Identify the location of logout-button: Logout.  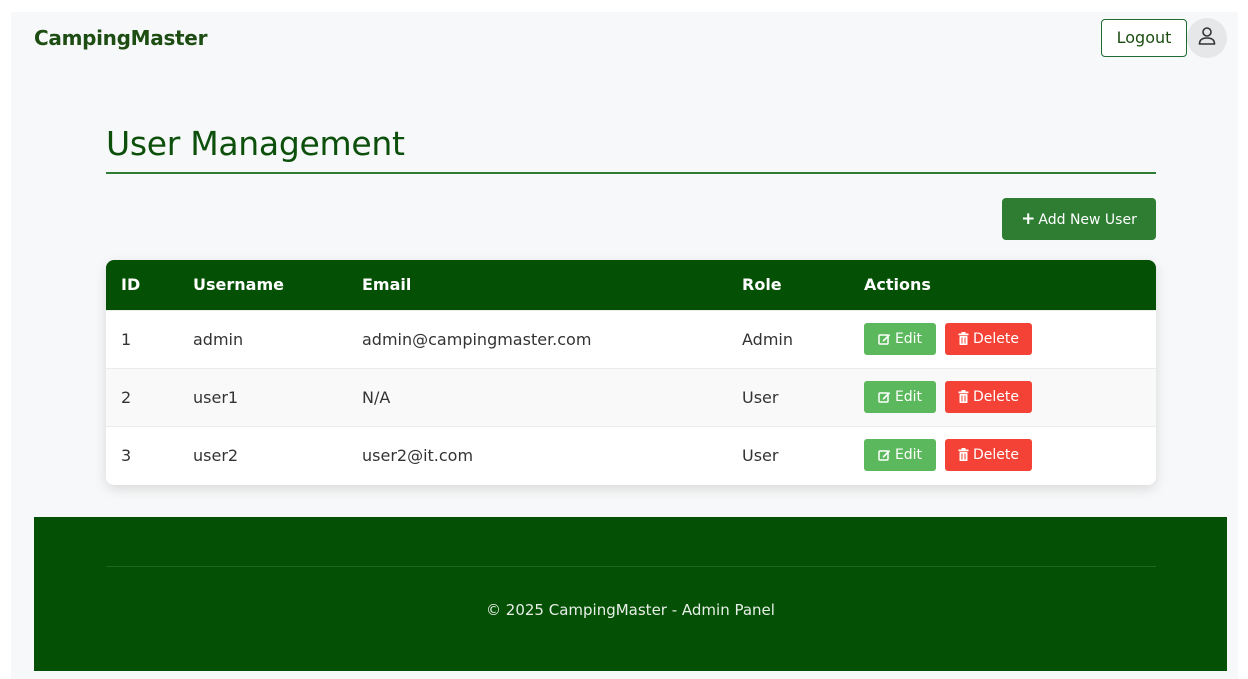
(1144, 38).